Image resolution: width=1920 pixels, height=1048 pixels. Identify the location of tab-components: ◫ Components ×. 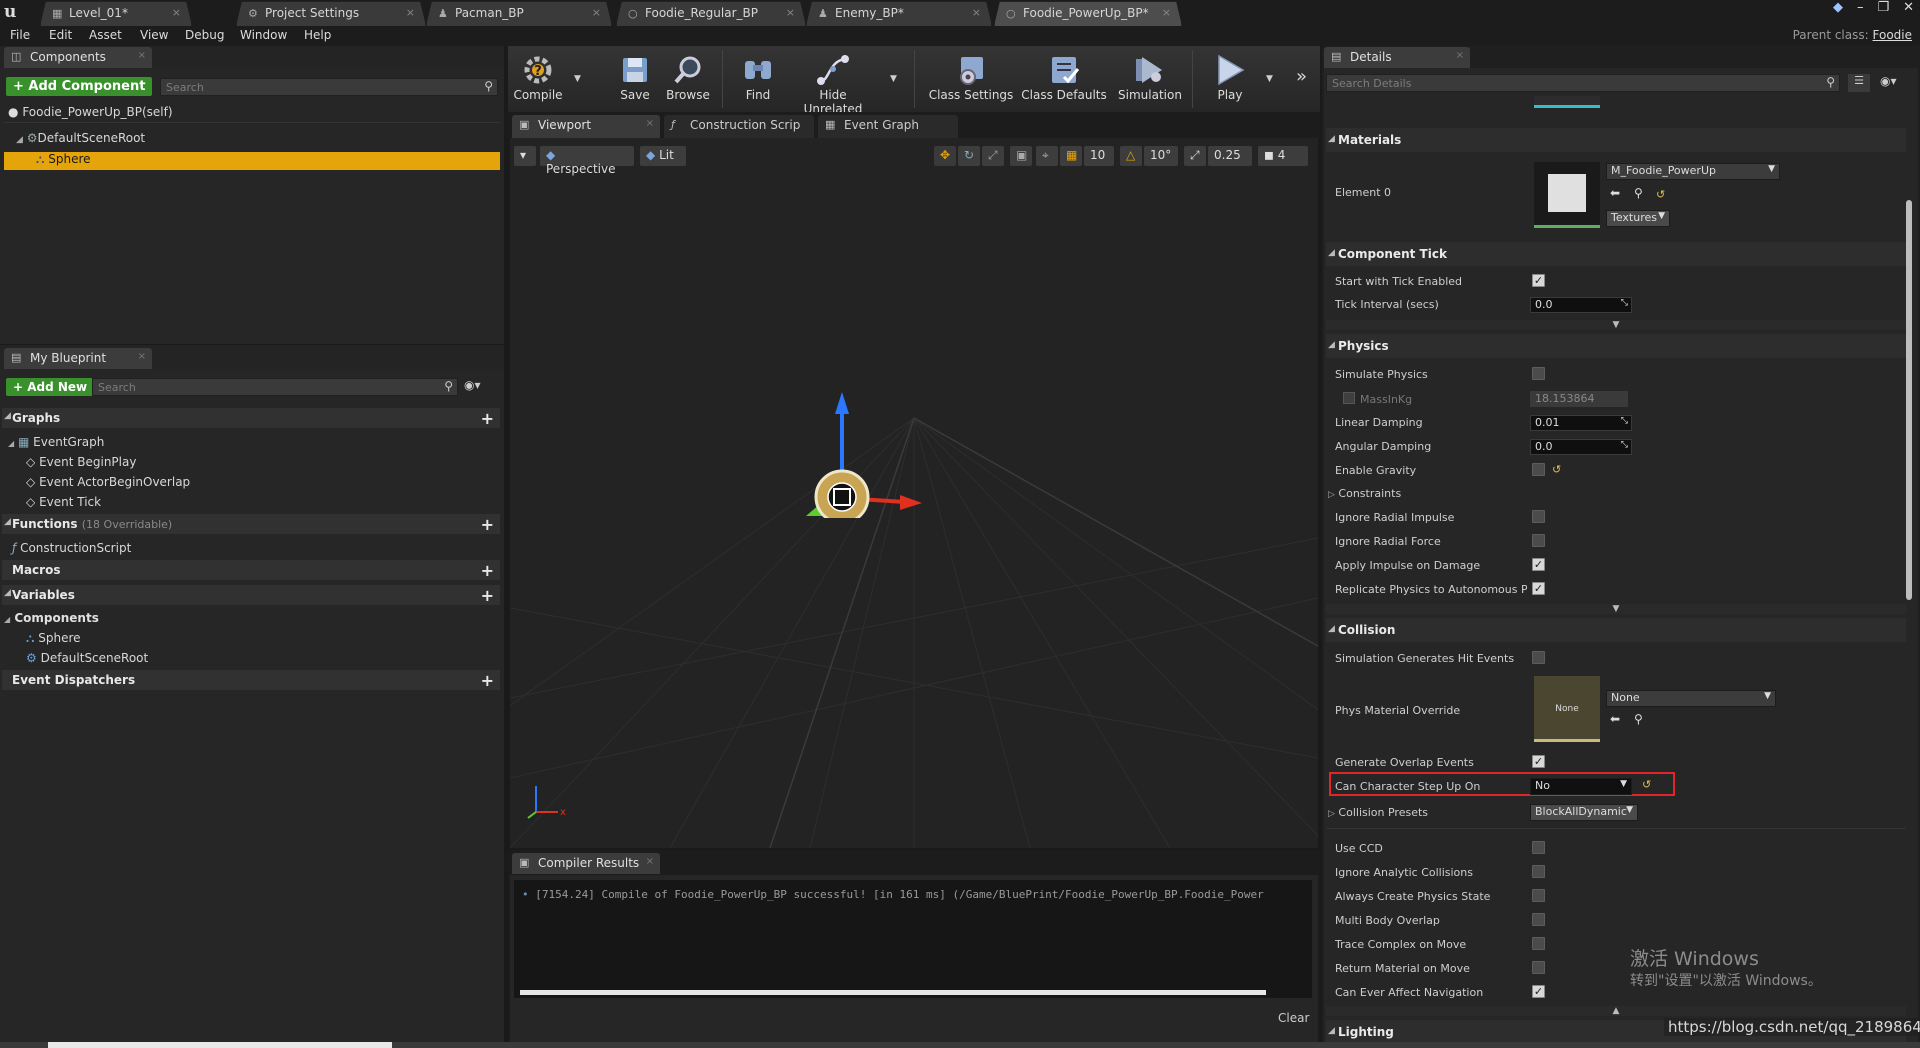
(78, 57).